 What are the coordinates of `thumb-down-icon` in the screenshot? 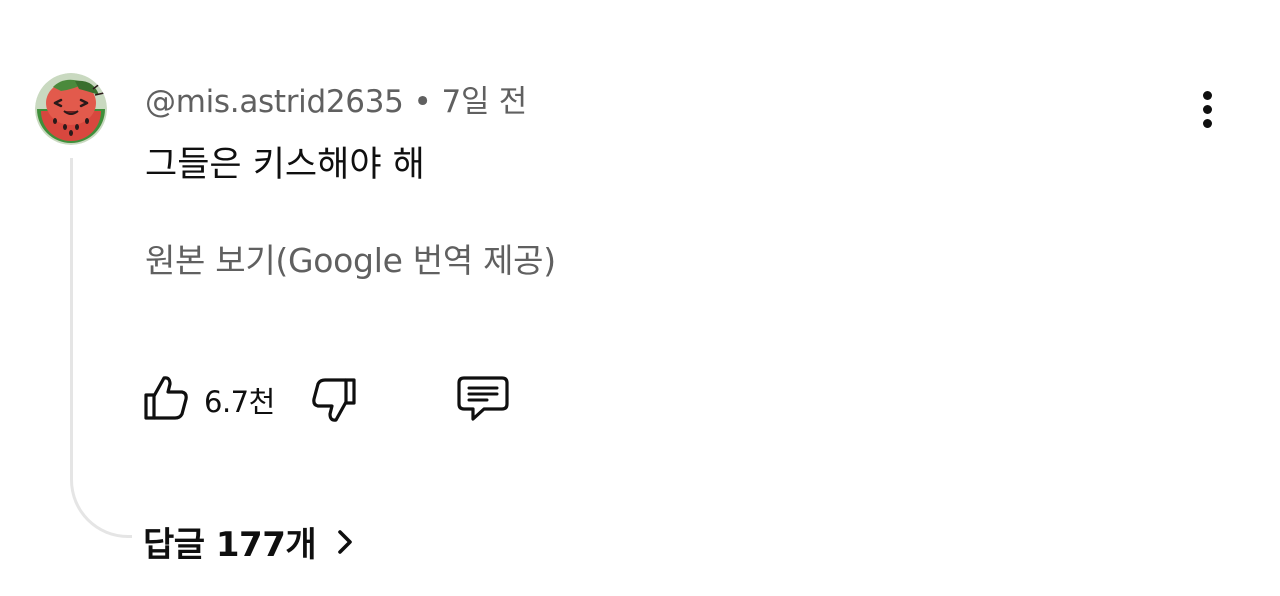 It's located at (334, 400).